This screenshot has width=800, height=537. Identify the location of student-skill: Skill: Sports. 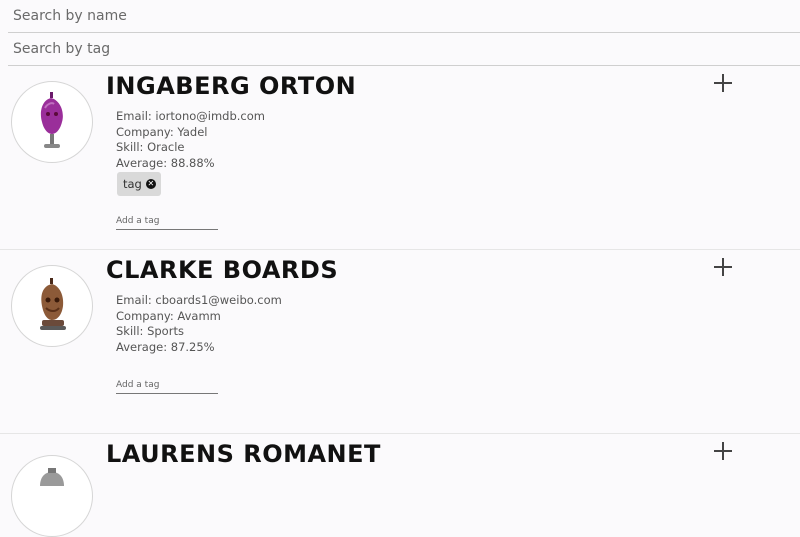
(150, 331).